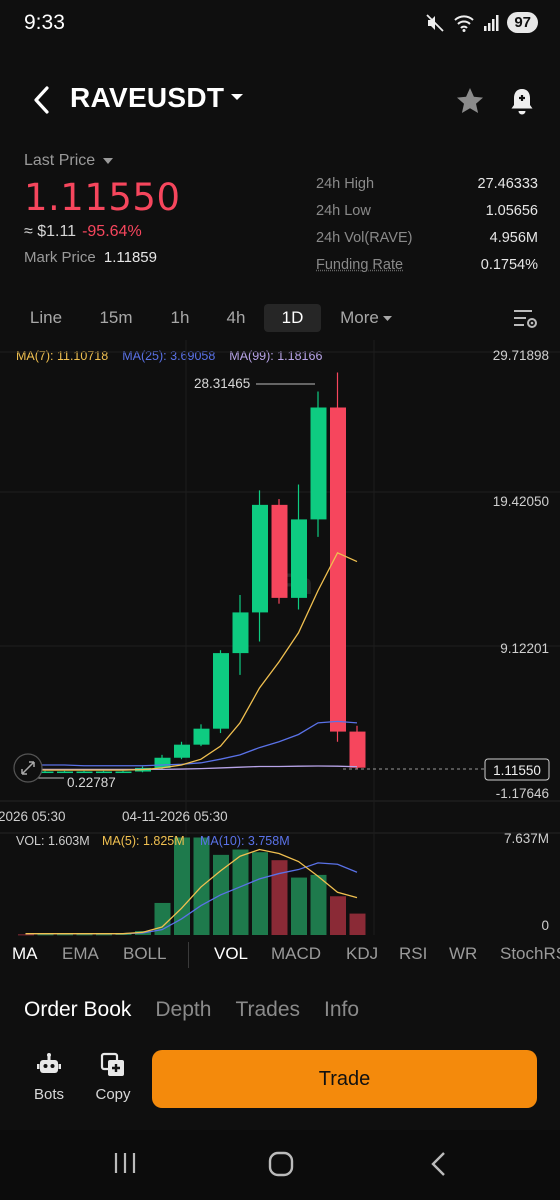 Image resolution: width=560 pixels, height=1200 pixels. Describe the element at coordinates (530, 954) in the screenshot. I see `indicator-stochrsi: StochRSI` at that location.